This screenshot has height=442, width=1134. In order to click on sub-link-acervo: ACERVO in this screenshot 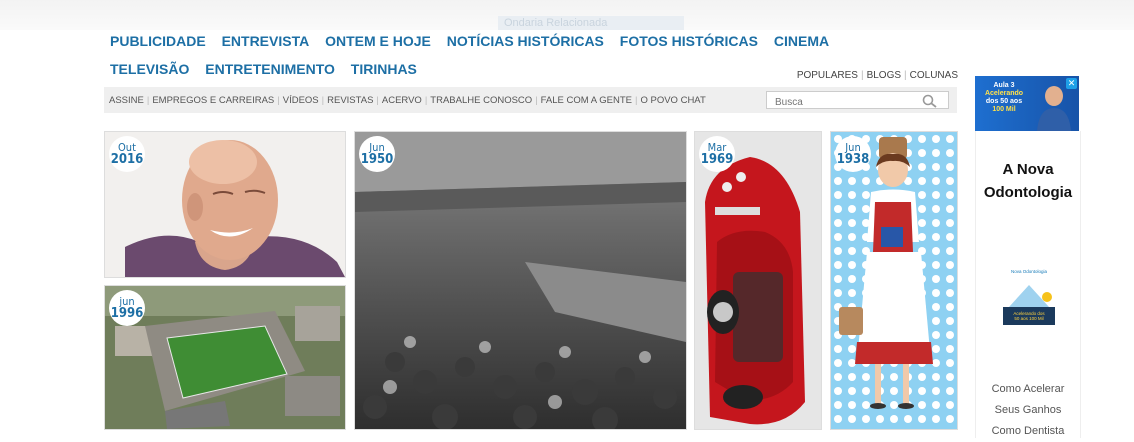, I will do `click(402, 100)`.